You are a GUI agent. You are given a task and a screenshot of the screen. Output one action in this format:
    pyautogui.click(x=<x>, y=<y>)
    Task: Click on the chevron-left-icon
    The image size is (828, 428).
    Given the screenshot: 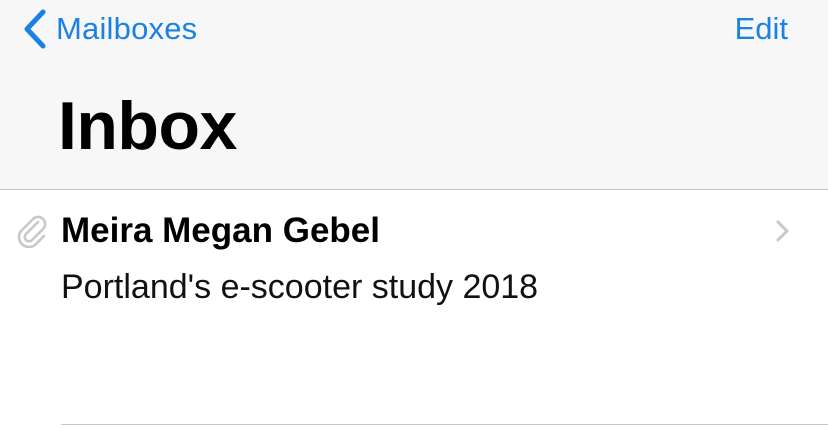 What is the action you would take?
    pyautogui.click(x=35, y=29)
    